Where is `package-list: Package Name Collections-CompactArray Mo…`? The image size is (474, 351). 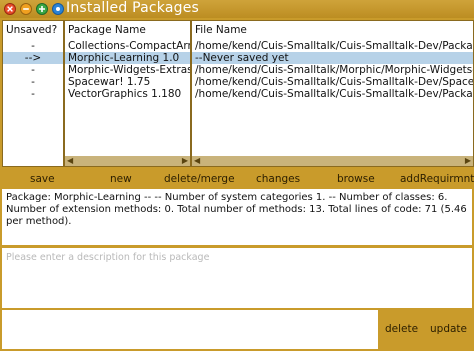 package-list: Package Name Collections-CompactArray Mo… is located at coordinates (127, 93).